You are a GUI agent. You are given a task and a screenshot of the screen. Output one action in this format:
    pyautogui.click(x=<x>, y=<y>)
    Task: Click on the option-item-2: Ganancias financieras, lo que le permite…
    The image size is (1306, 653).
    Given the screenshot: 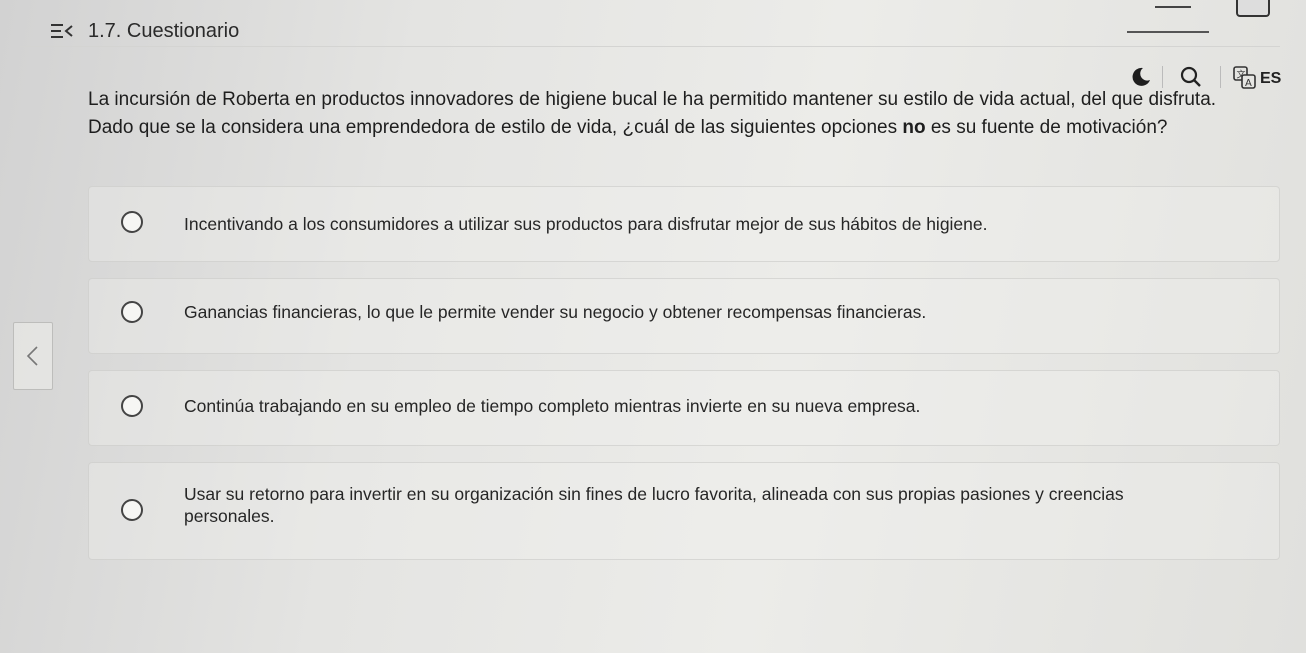 What is the action you would take?
    pyautogui.click(x=684, y=316)
    